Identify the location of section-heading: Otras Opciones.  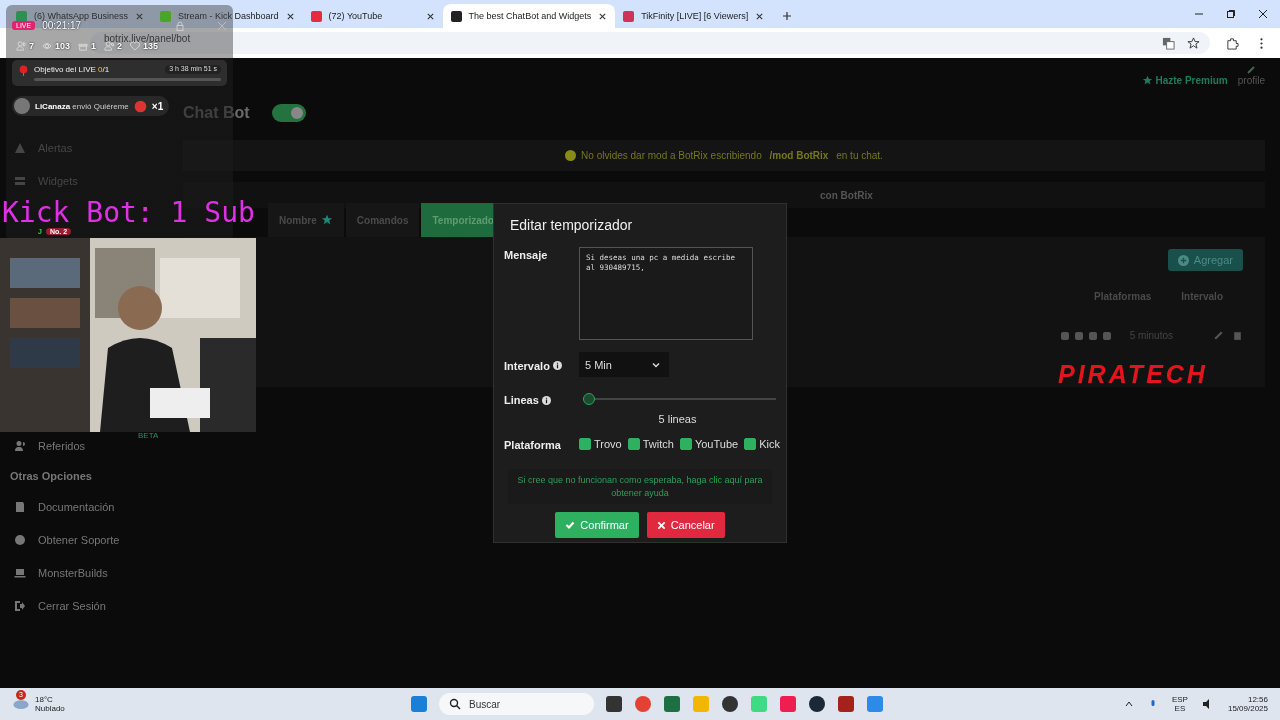
(51, 476).